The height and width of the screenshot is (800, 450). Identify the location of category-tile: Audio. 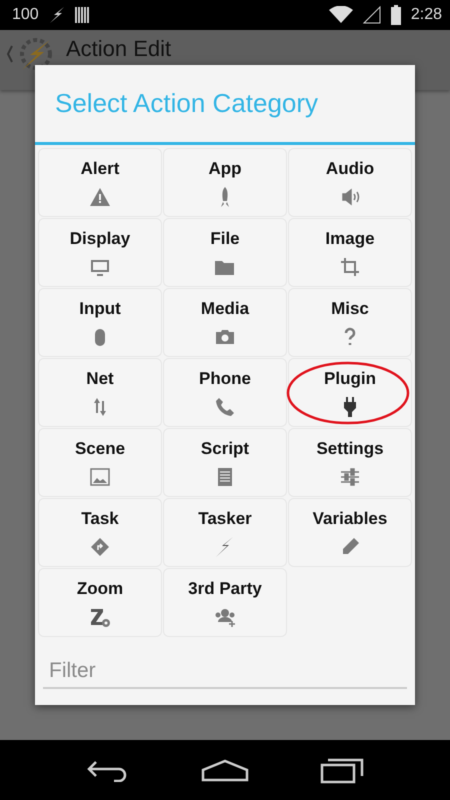
(350, 182).